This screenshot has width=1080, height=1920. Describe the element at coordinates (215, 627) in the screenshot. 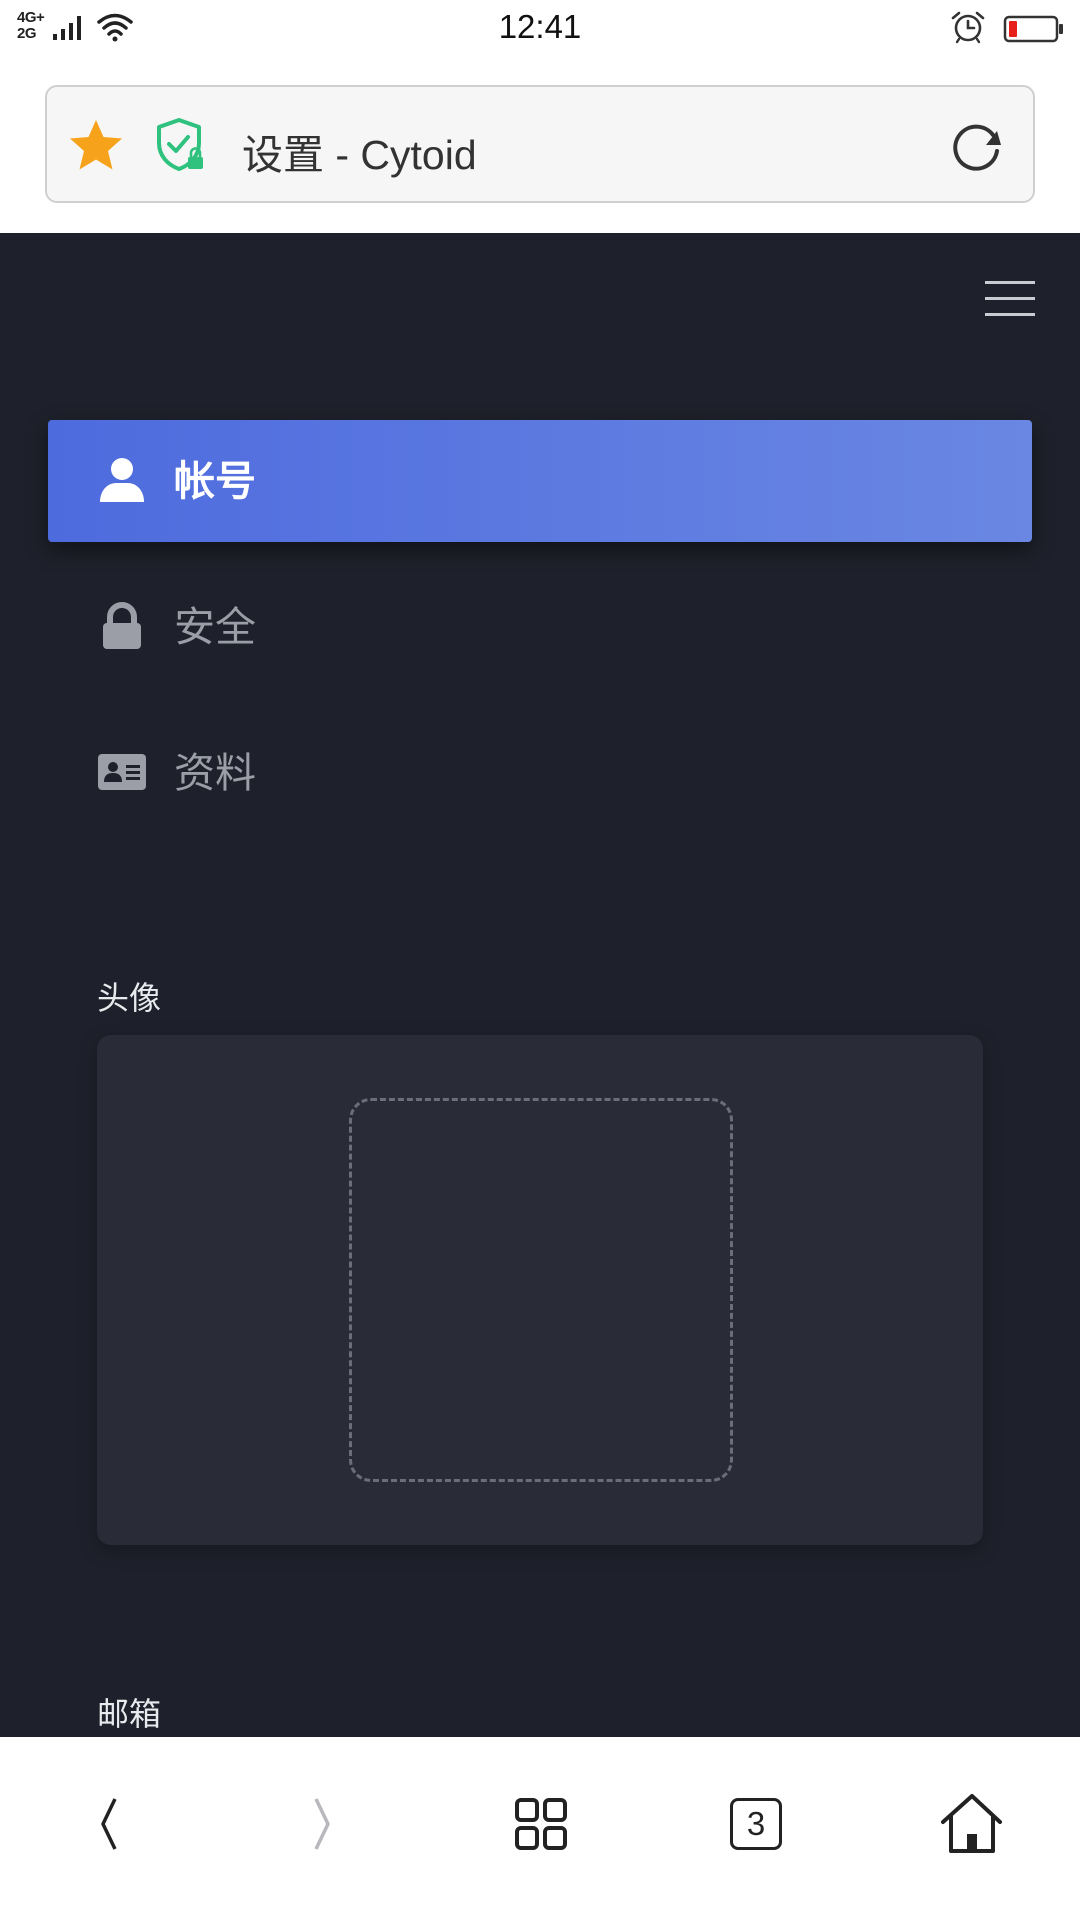

I see `nav-item-label: 安全` at that location.